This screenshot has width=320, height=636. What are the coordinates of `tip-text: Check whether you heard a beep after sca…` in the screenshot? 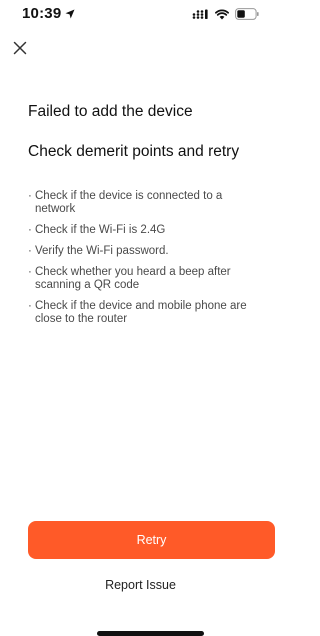 It's located at (133, 278).